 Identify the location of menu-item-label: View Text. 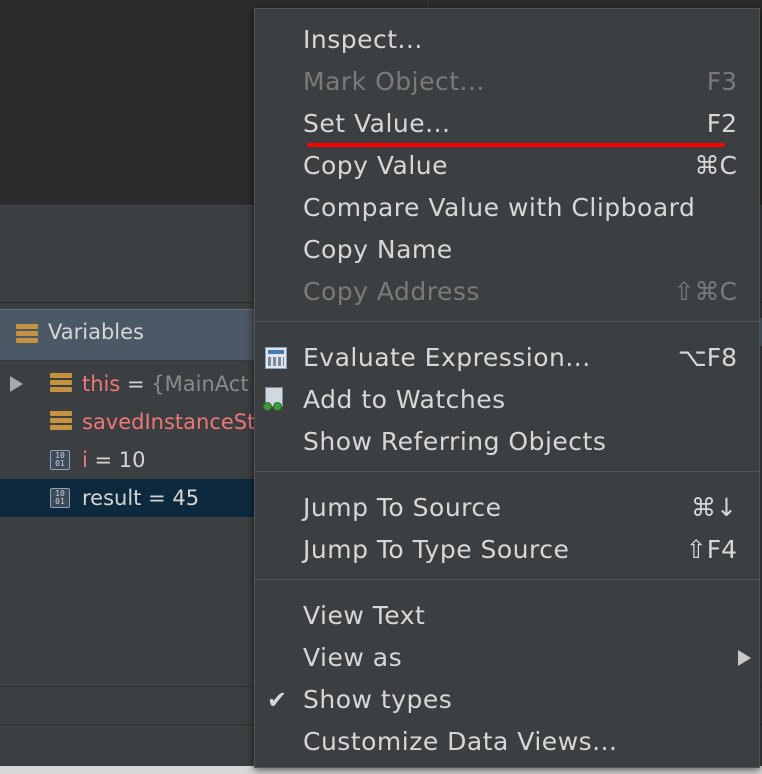
(364, 615).